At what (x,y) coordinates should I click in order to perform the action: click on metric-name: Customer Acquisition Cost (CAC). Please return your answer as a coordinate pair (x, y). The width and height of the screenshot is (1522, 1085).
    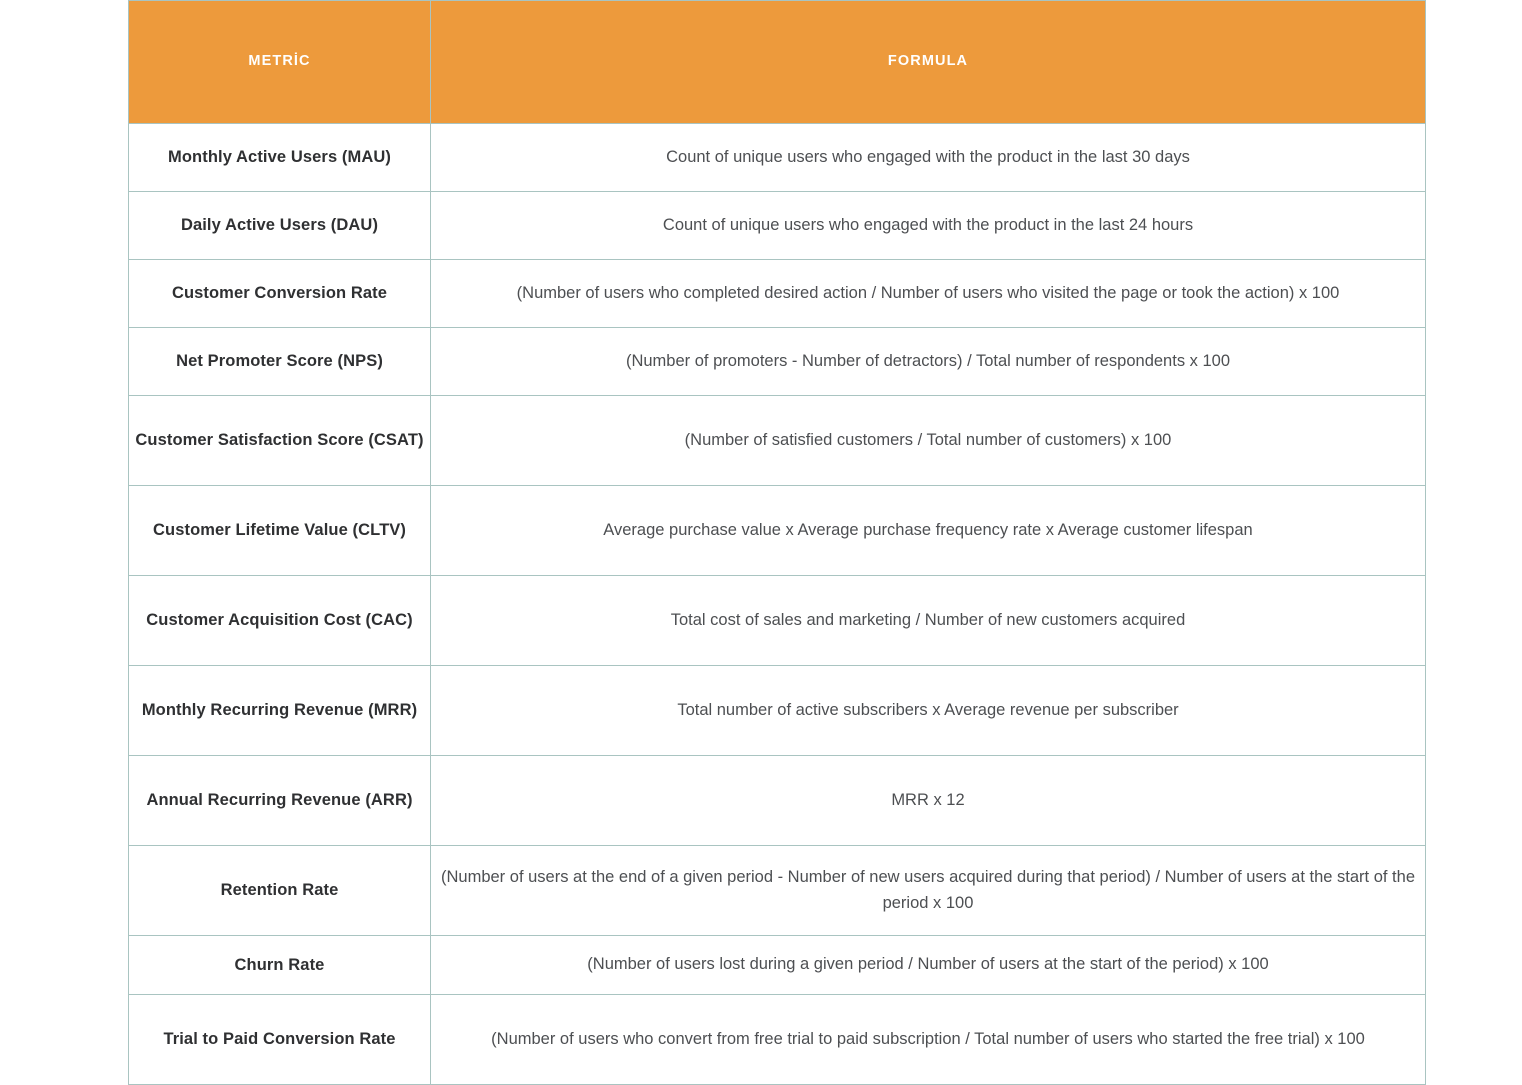
    Looking at the image, I should click on (279, 620).